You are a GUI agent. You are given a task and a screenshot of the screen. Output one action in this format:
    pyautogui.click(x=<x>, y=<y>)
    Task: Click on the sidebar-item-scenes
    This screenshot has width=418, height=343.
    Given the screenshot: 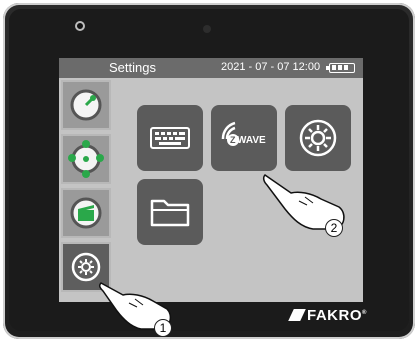 What is the action you would take?
    pyautogui.click(x=86, y=213)
    